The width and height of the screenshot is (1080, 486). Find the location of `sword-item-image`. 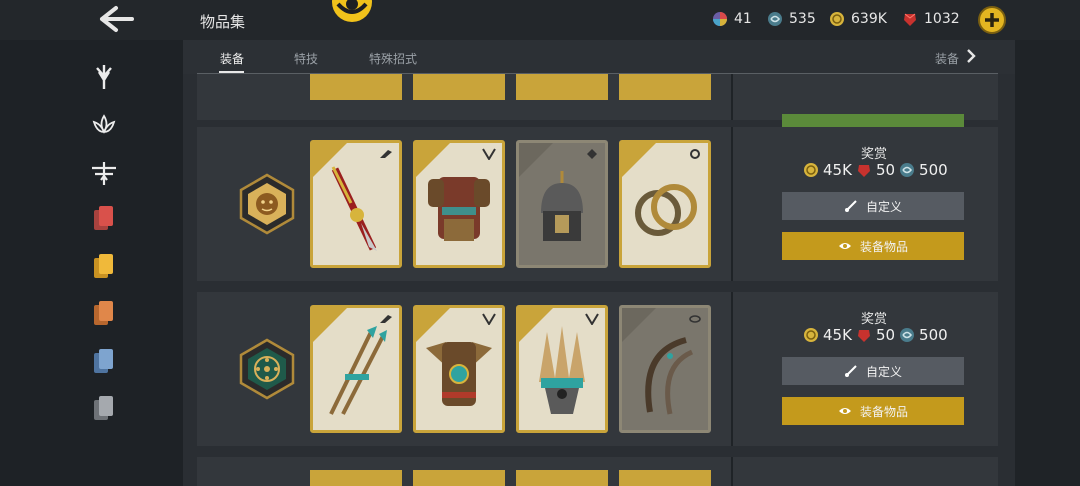

sword-item-image is located at coordinates (354, 208).